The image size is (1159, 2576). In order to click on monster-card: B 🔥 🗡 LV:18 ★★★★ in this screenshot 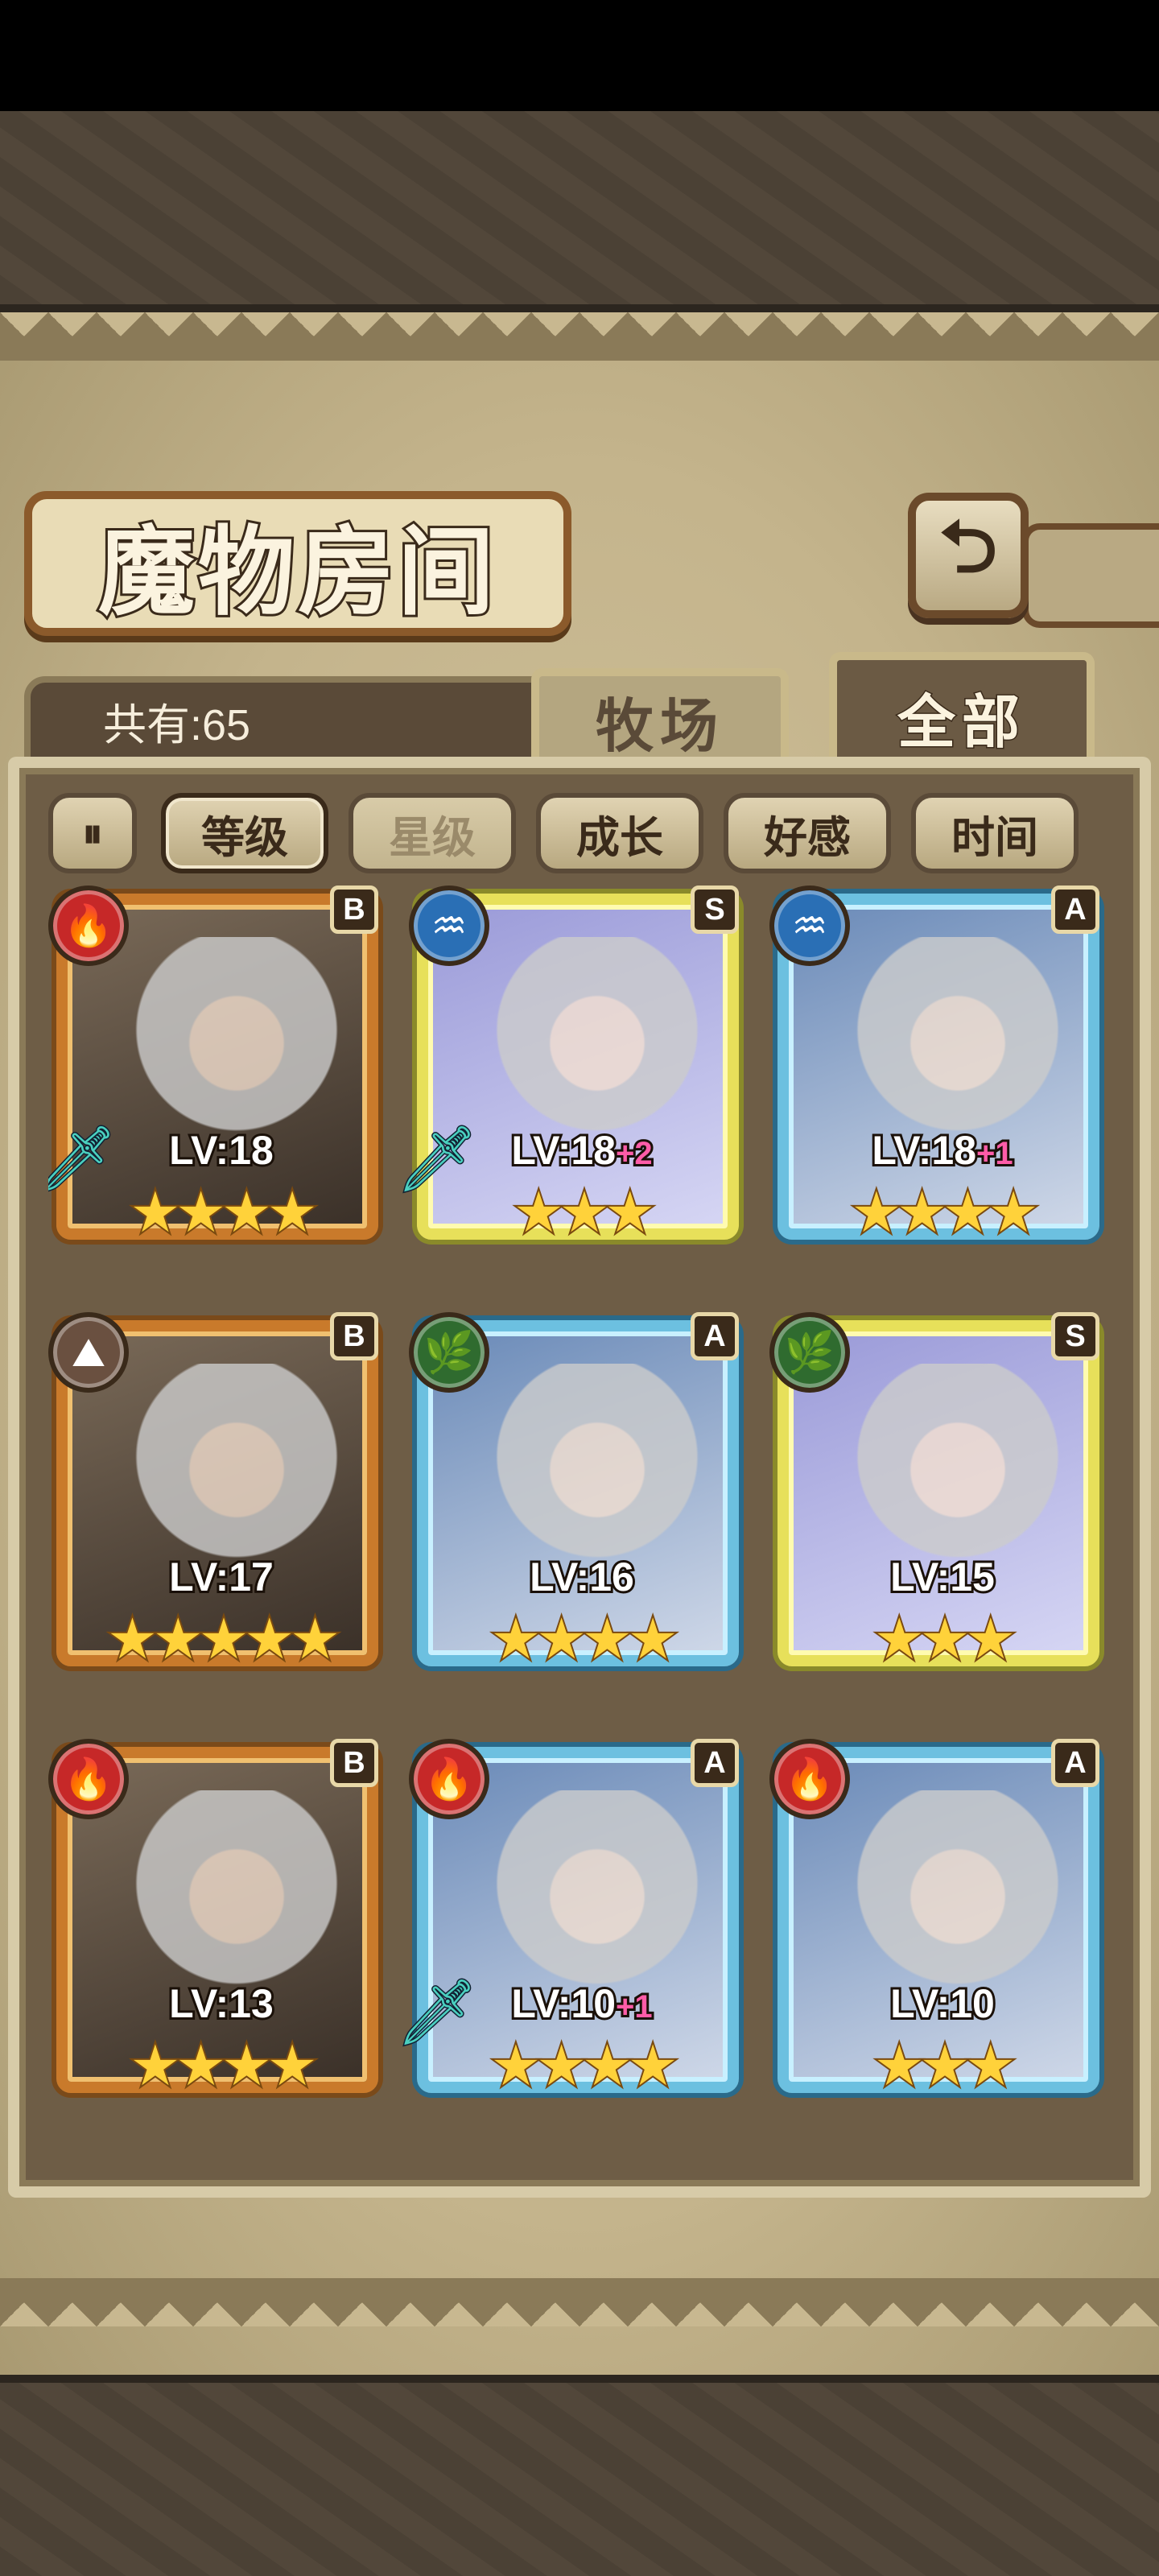, I will do `click(213, 1075)`.